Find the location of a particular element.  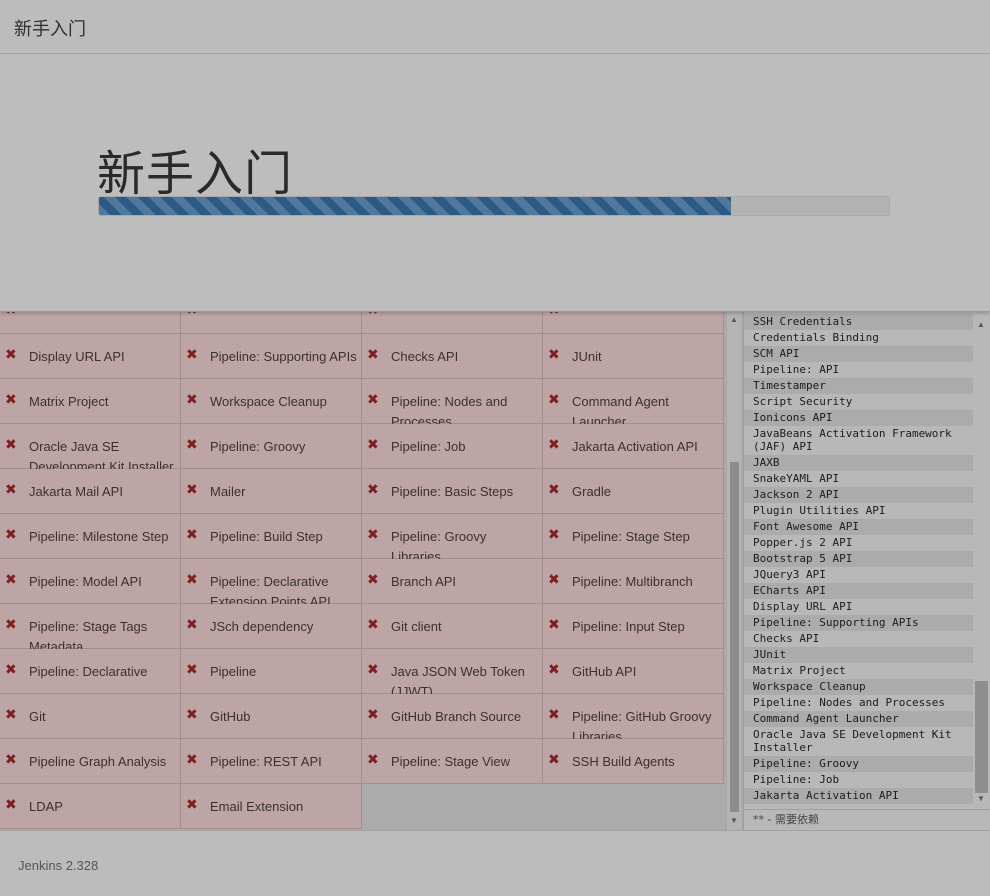

plugin-item: ✖ GitHub is located at coordinates (271, 716).